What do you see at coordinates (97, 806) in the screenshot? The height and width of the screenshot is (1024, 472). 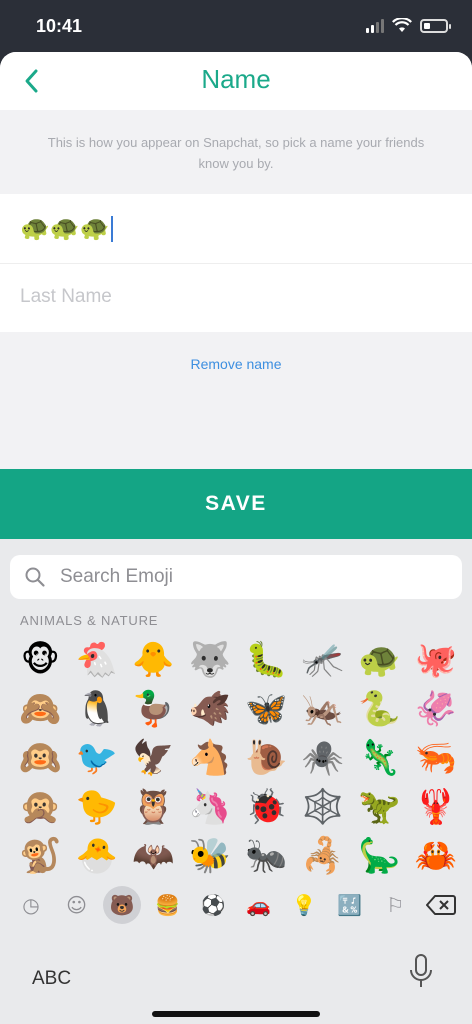 I see `emoji-key: 🐤` at bounding box center [97, 806].